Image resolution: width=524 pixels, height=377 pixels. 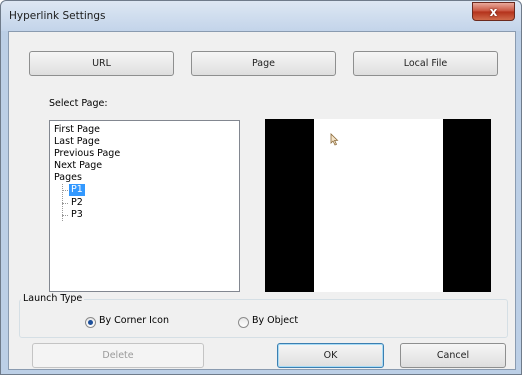 I want to click on by-corner-icon-radio, so click(x=90, y=322).